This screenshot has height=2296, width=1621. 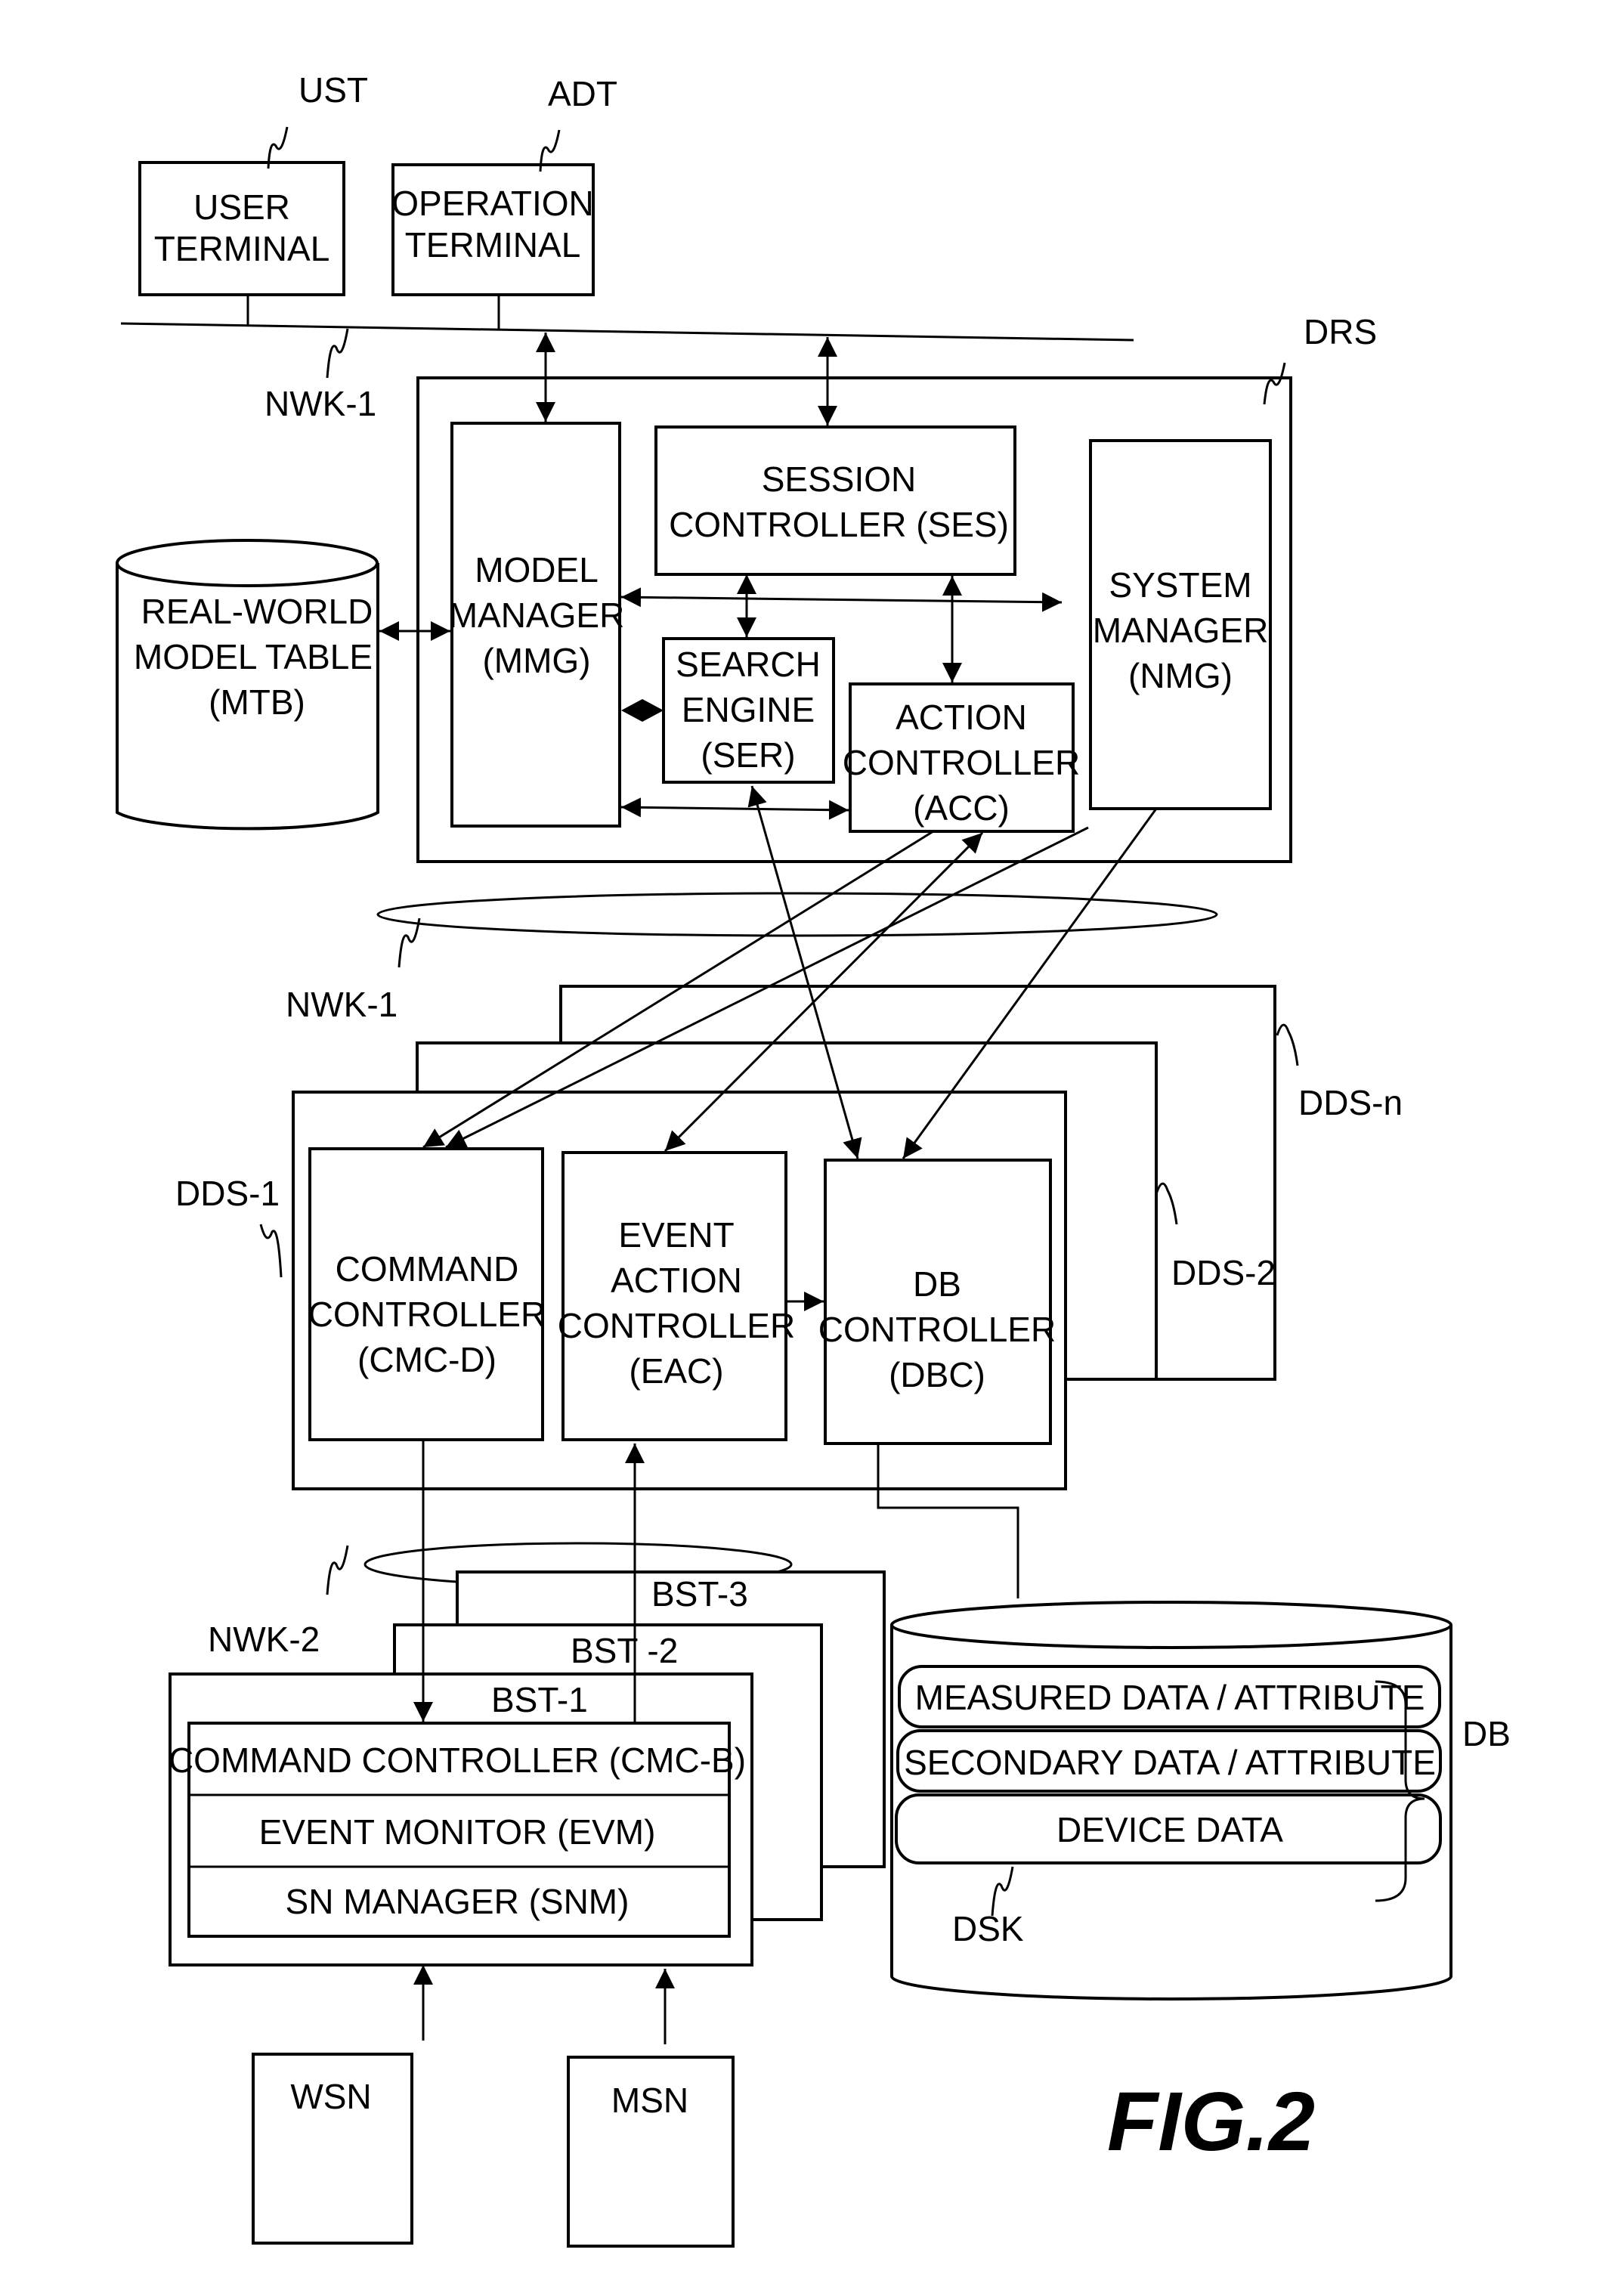 I want to click on msn-box: MSN, so click(x=651, y=2152).